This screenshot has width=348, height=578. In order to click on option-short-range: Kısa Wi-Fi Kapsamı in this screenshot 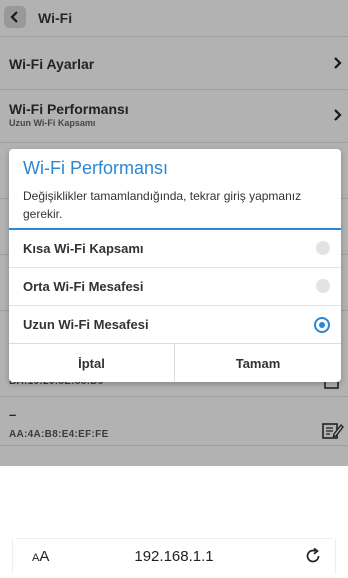, I will do `click(175, 249)`.